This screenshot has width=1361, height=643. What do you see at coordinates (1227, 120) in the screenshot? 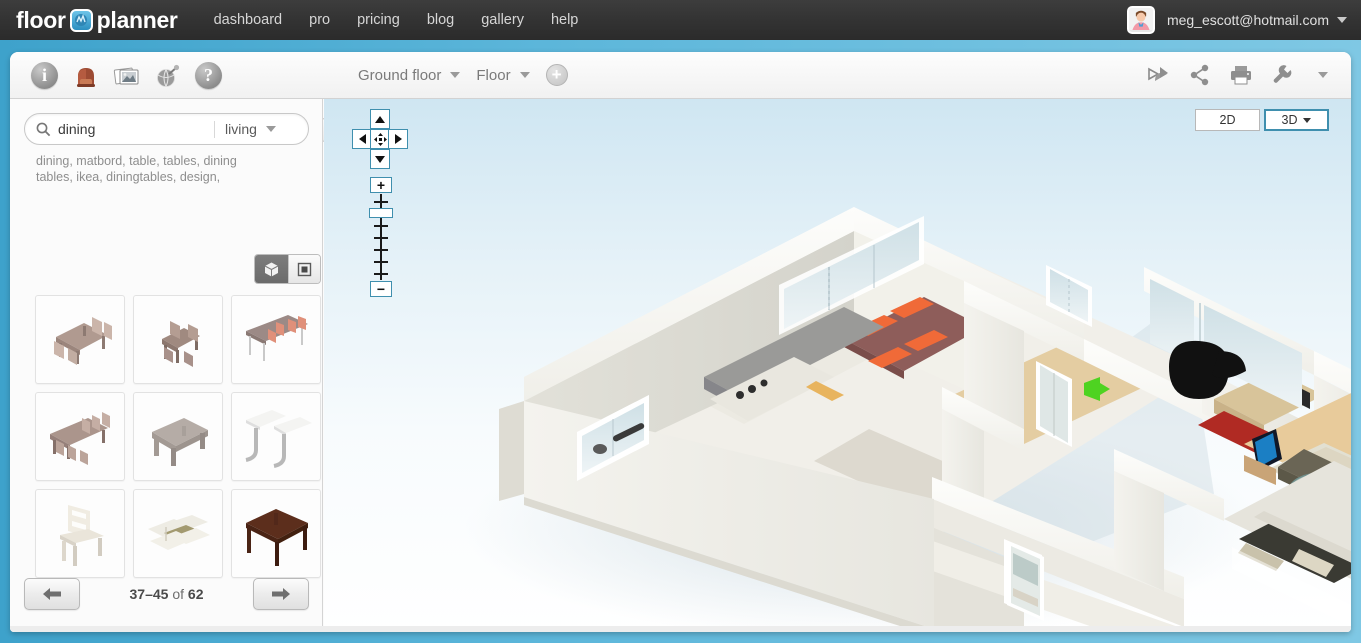
I see `view-2d-button: 2D` at bounding box center [1227, 120].